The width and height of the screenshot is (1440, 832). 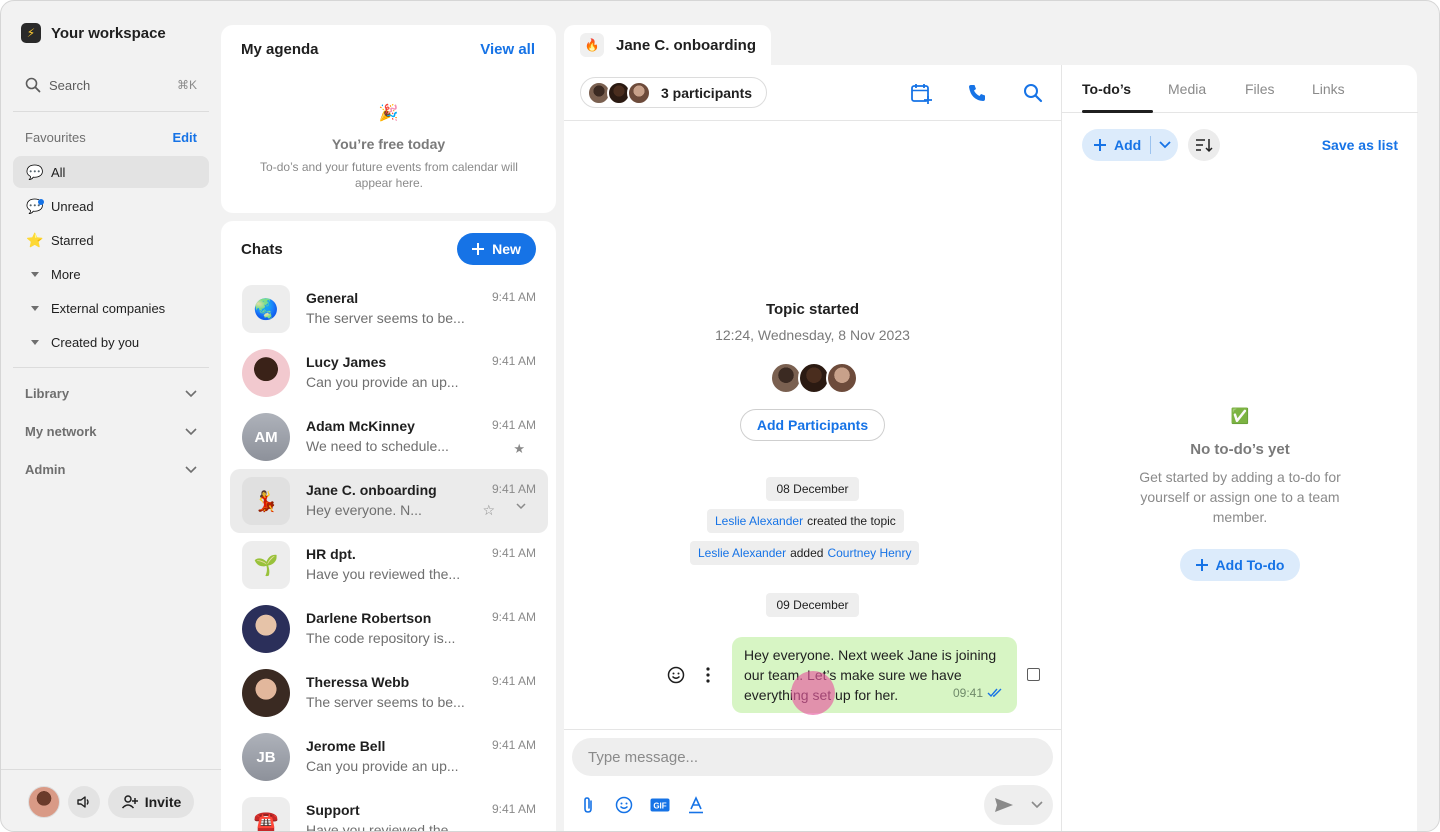 What do you see at coordinates (1033, 93) in the screenshot?
I see `search-conversation-button` at bounding box center [1033, 93].